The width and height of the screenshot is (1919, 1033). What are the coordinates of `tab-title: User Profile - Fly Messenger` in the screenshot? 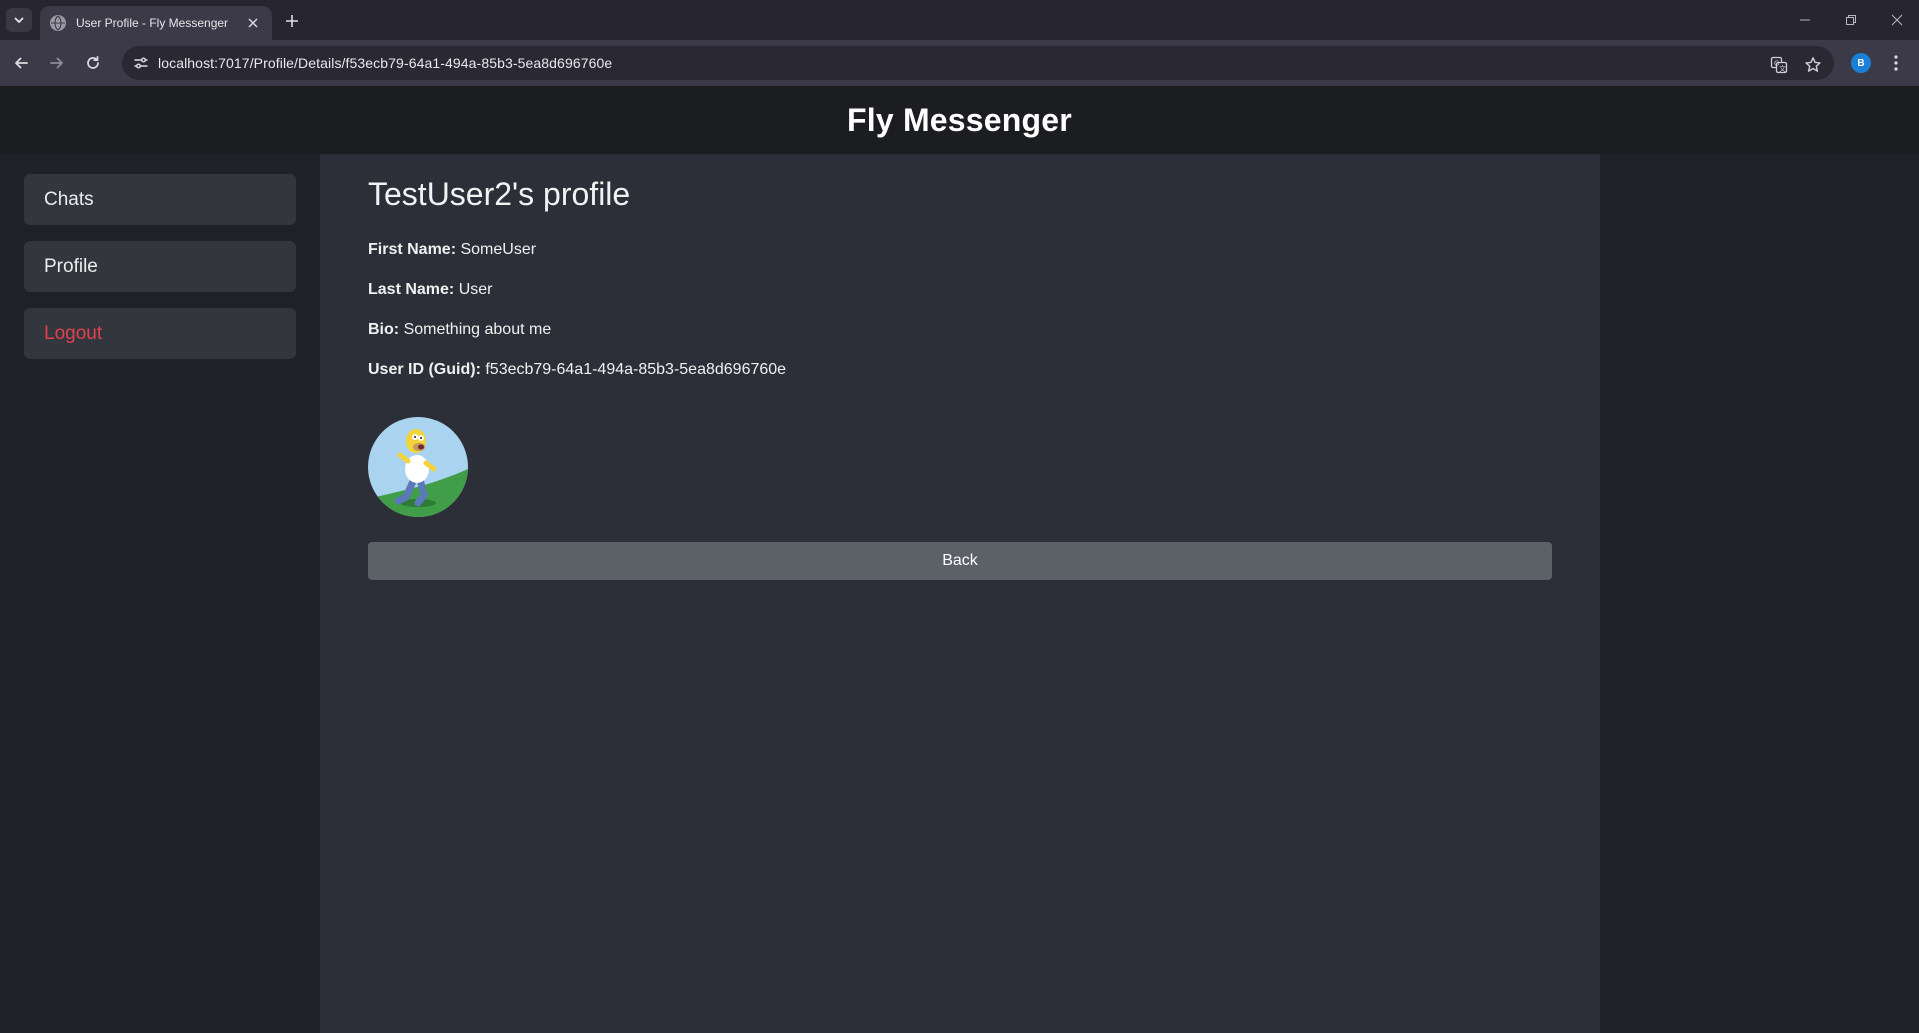 It's located at (152, 23).